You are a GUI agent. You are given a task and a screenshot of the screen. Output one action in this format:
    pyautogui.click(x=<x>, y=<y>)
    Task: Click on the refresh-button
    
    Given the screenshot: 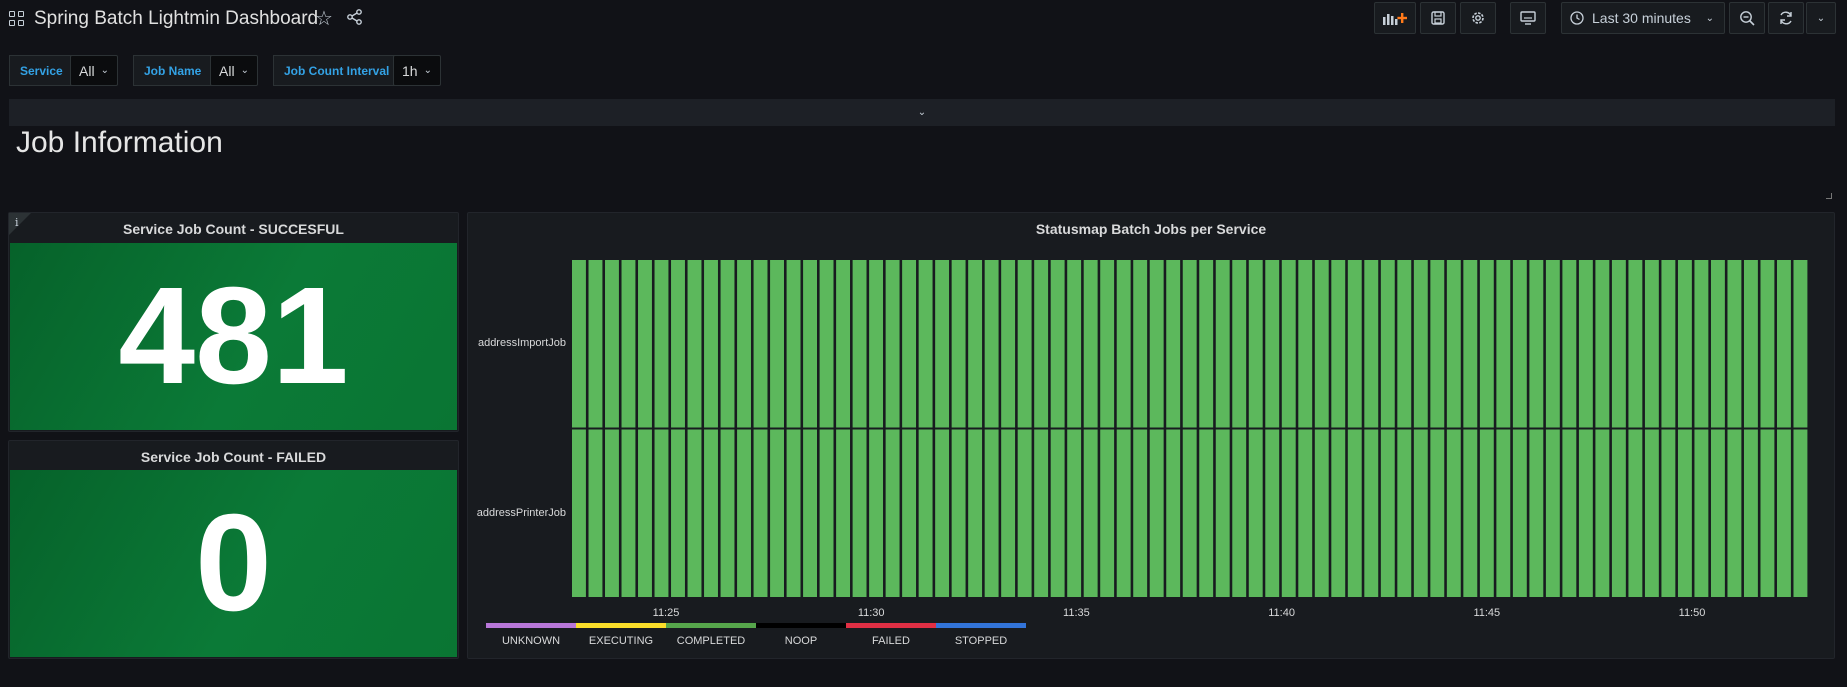 What is the action you would take?
    pyautogui.click(x=1786, y=18)
    